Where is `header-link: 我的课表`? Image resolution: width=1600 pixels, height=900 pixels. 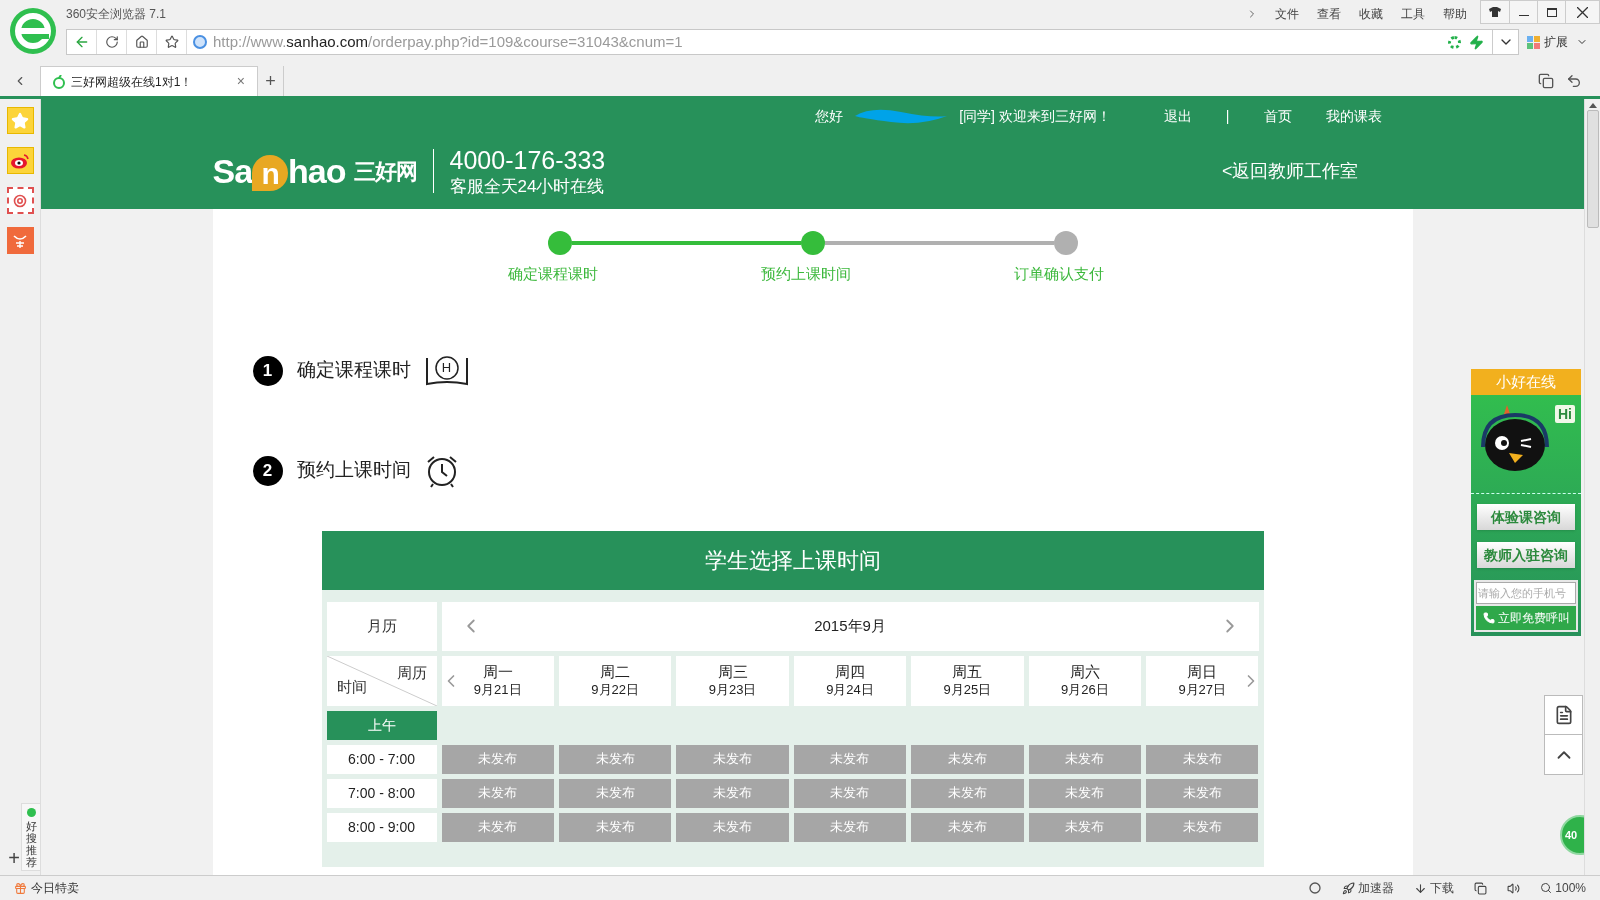
header-link: 我的课表 is located at coordinates (1353, 116).